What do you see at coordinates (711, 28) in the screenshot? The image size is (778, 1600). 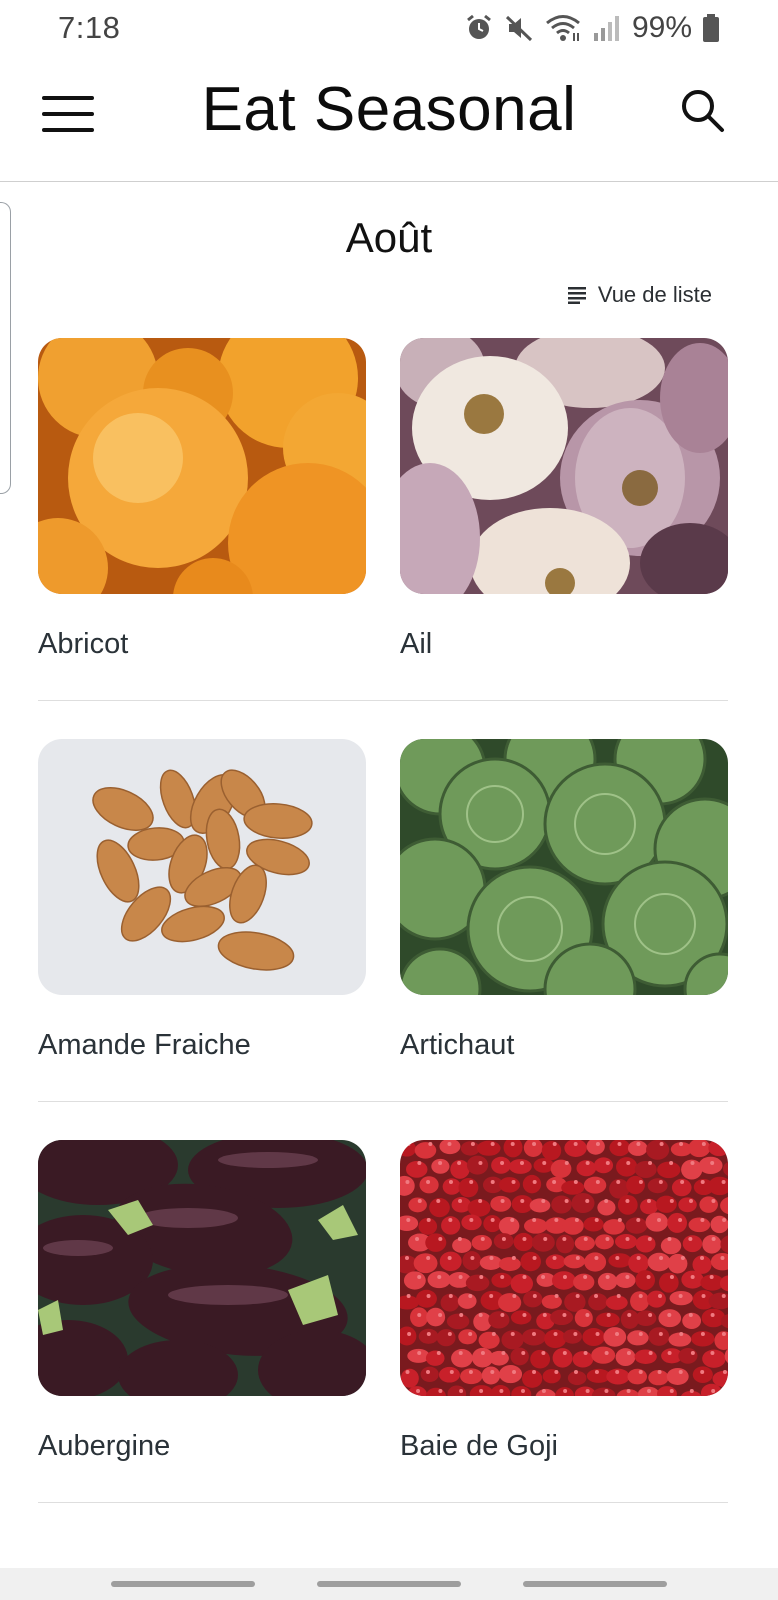 I see `battery-icon` at bounding box center [711, 28].